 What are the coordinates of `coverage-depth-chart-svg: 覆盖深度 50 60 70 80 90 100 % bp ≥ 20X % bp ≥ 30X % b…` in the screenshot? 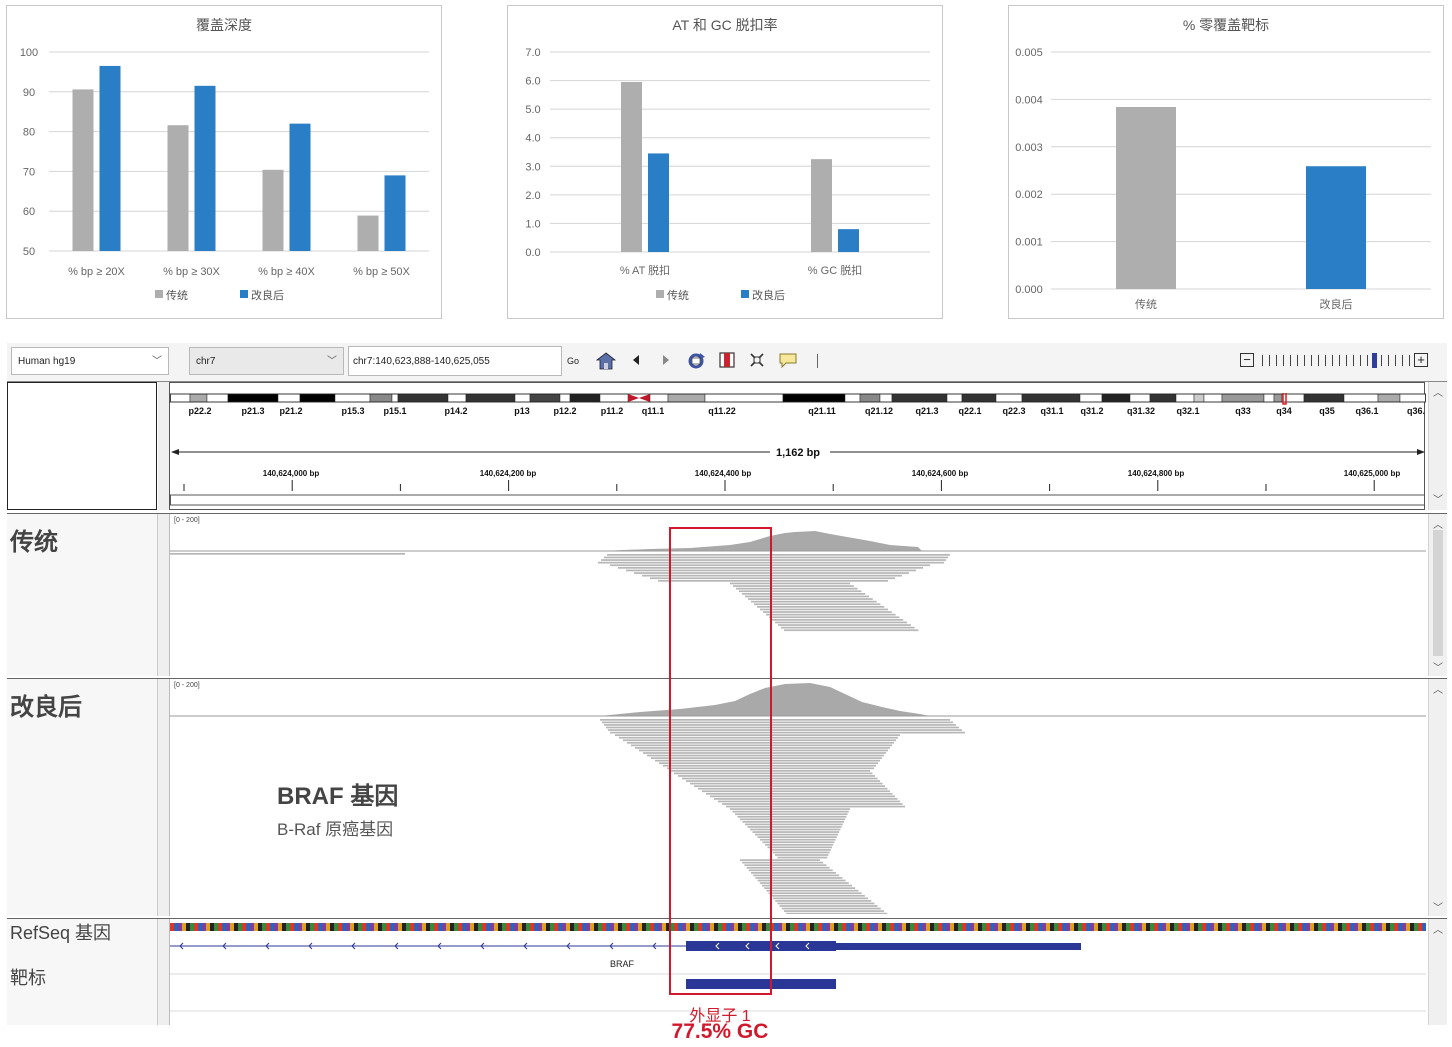 It's located at (224, 159).